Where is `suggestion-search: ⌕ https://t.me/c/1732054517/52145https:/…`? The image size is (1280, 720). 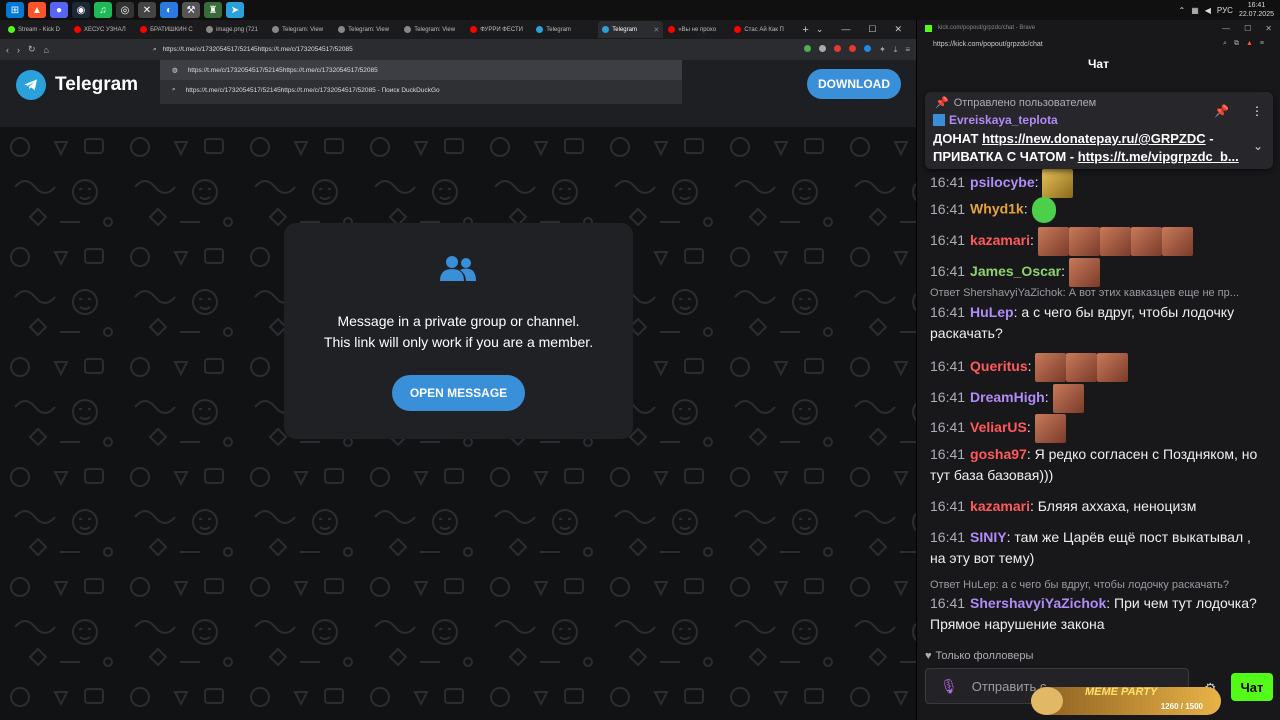 suggestion-search: ⌕ https://t.me/c/1732054517/52145https:/… is located at coordinates (421, 90).